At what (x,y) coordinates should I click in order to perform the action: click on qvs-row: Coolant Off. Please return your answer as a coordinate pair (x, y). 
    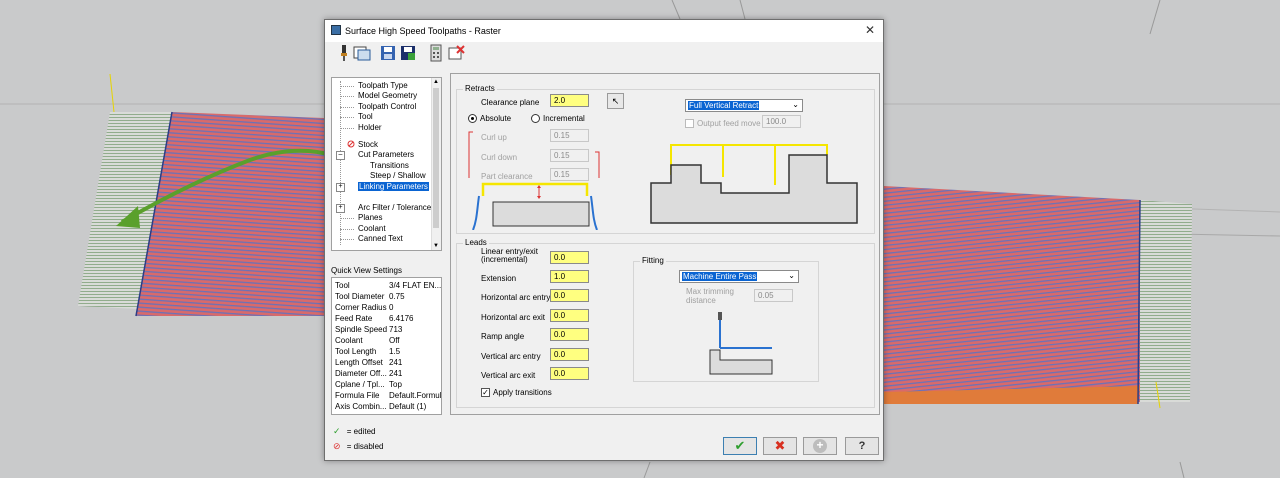
    Looking at the image, I should click on (367, 340).